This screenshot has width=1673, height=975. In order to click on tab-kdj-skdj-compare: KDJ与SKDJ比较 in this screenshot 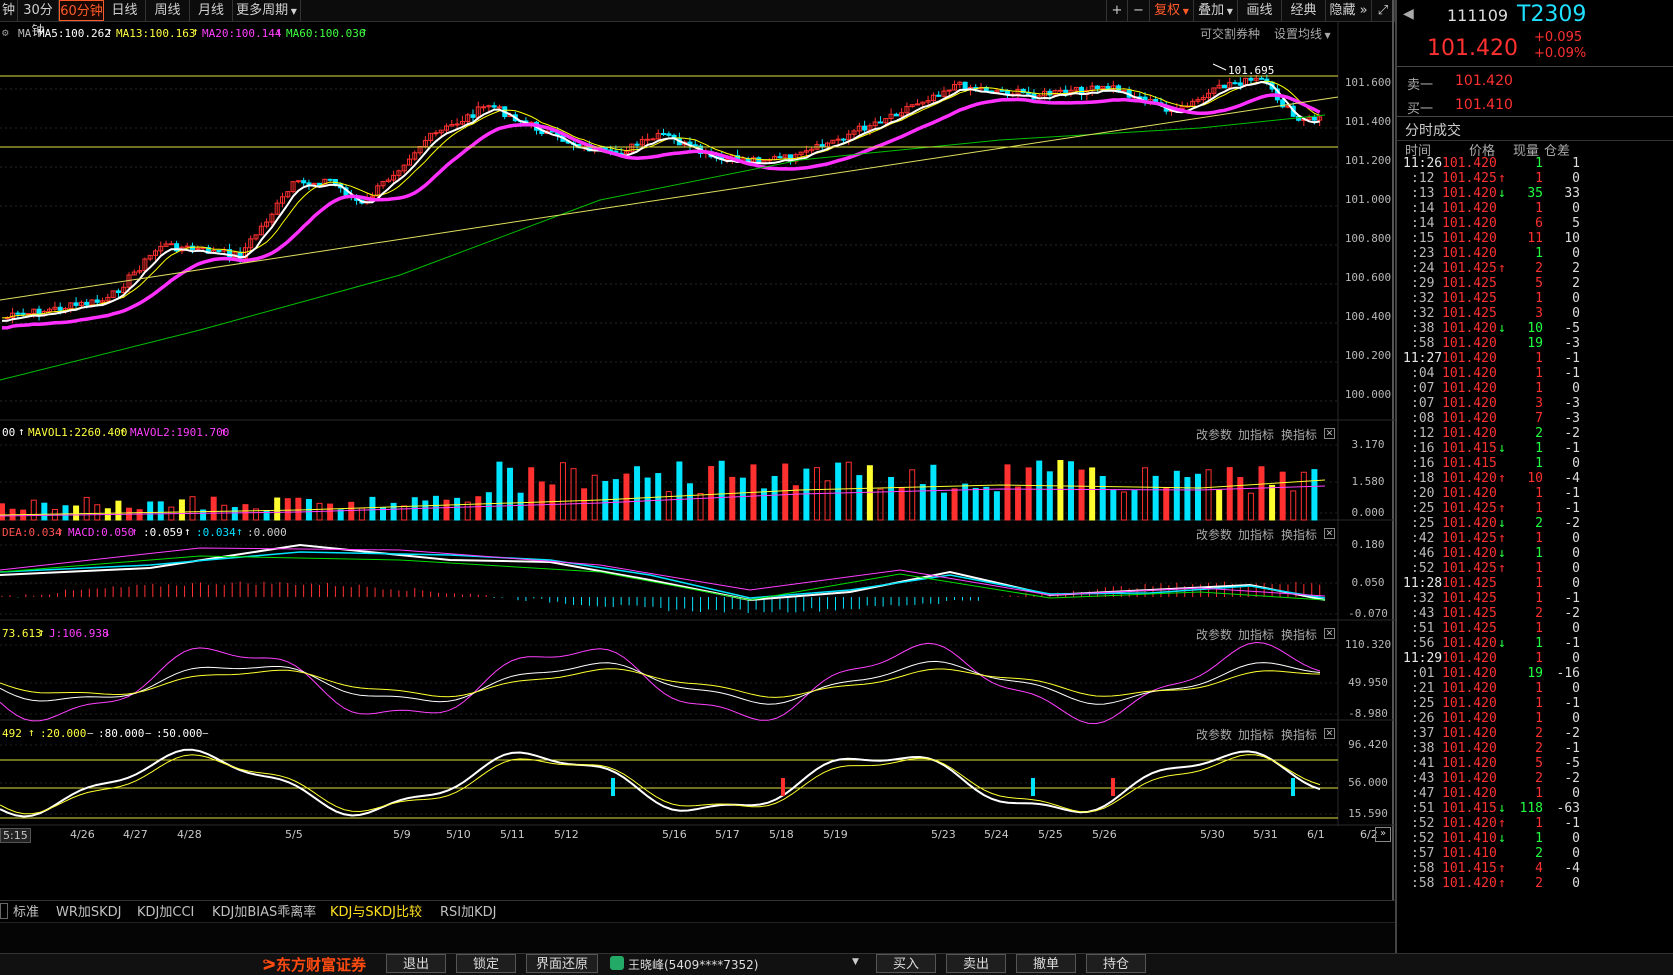, I will do `click(376, 910)`.